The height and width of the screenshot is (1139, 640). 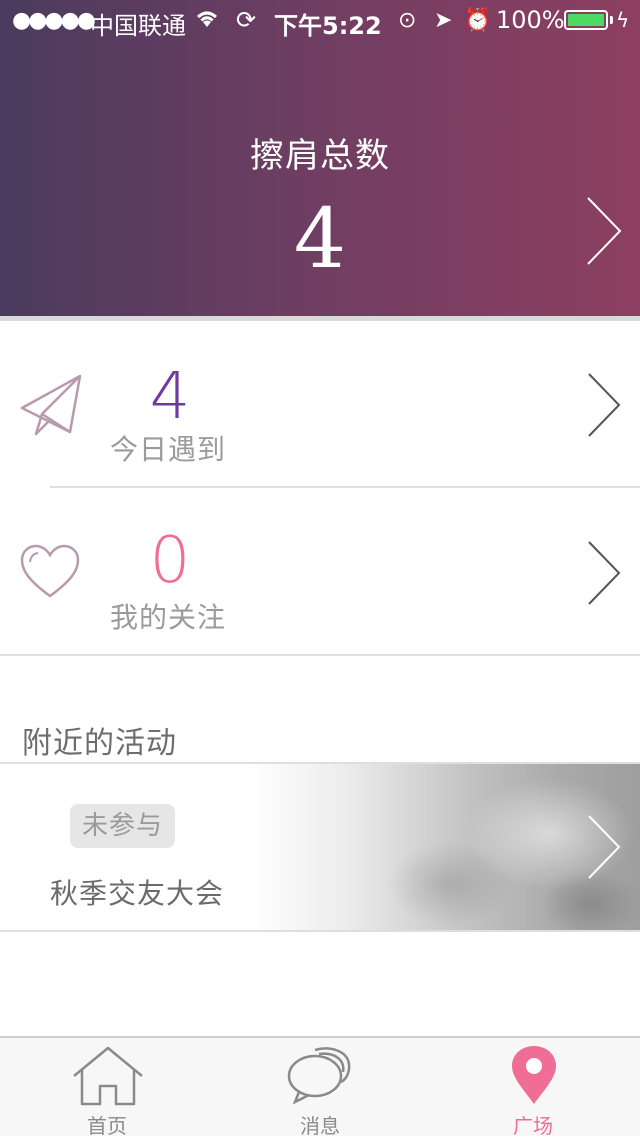 I want to click on rotation-lock-icon: ⊙, so click(x=407, y=20).